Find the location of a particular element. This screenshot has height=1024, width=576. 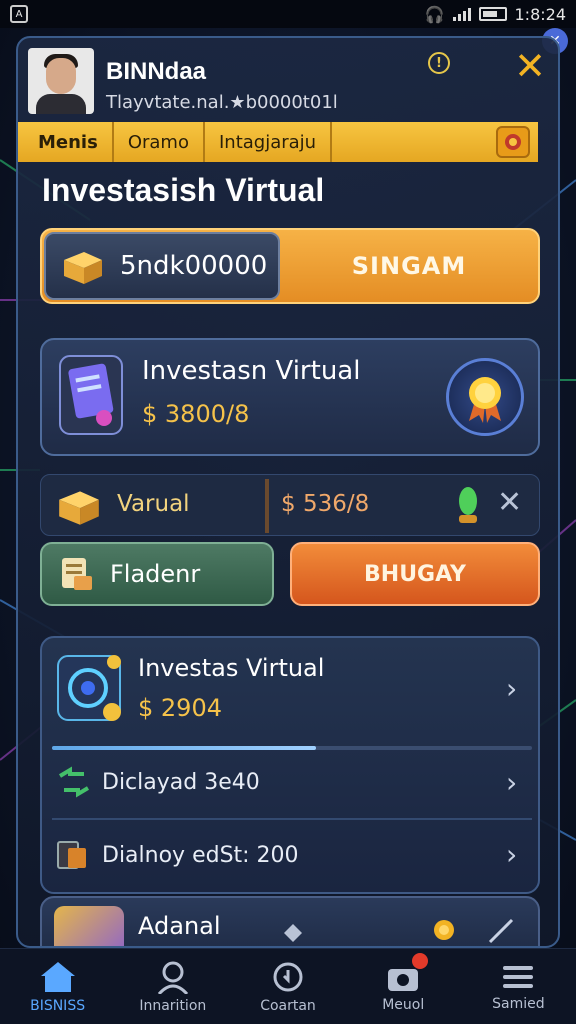

nav-label: Meuol is located at coordinates (403, 1004).